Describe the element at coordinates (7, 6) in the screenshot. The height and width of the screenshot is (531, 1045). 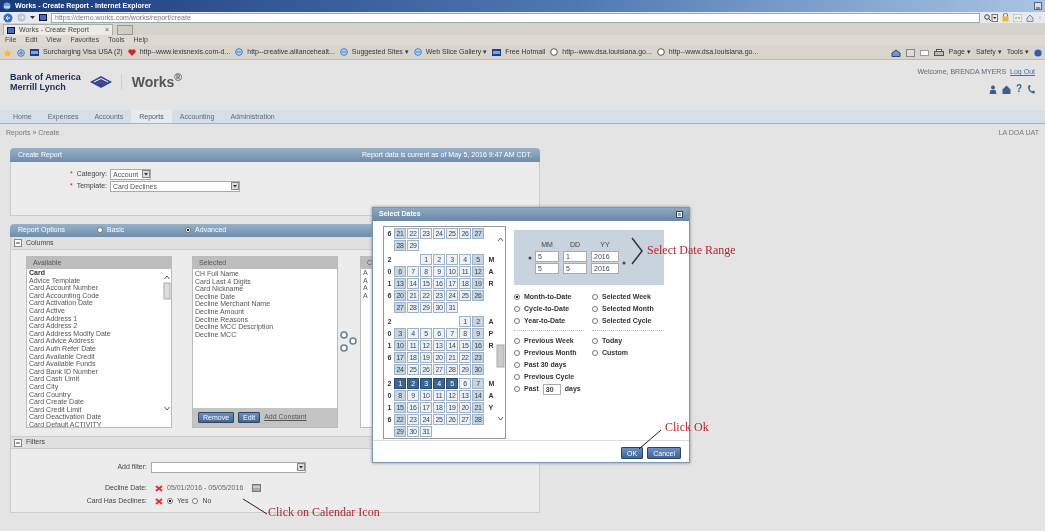
I see `browser-logo-icon` at that location.